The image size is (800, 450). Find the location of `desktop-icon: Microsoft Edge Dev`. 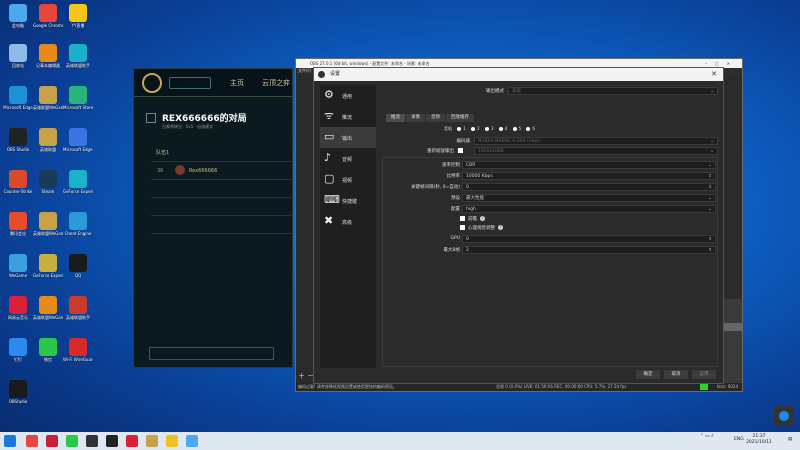

desktop-icon: Microsoft Edge Dev is located at coordinates (78, 140).